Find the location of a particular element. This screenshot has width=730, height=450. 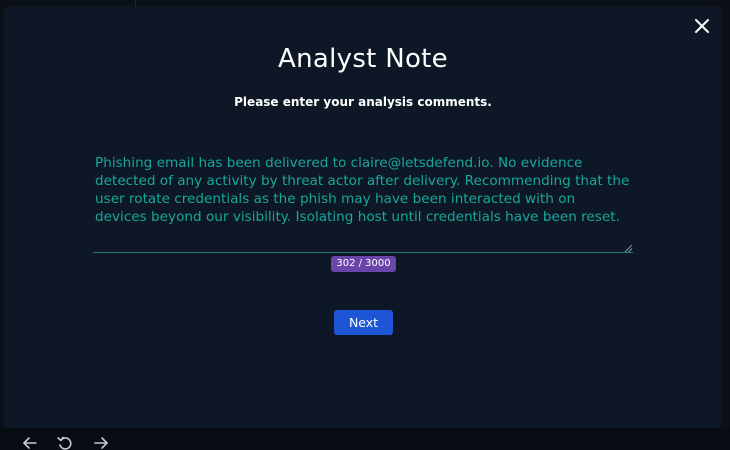

modal-title: Analyst Note is located at coordinates (363, 59).